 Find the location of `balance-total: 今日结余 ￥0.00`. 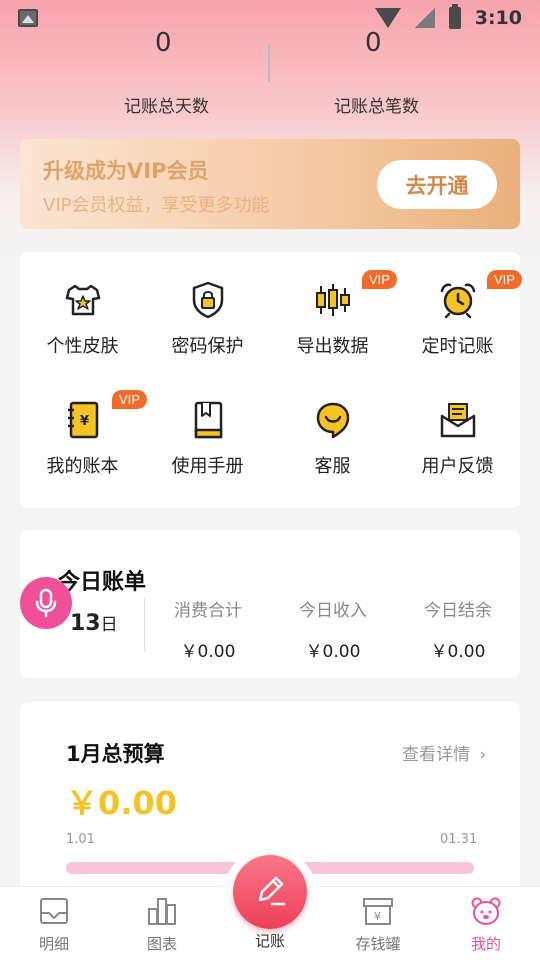

balance-total: 今日结余 ￥0.00 is located at coordinates (458, 629).